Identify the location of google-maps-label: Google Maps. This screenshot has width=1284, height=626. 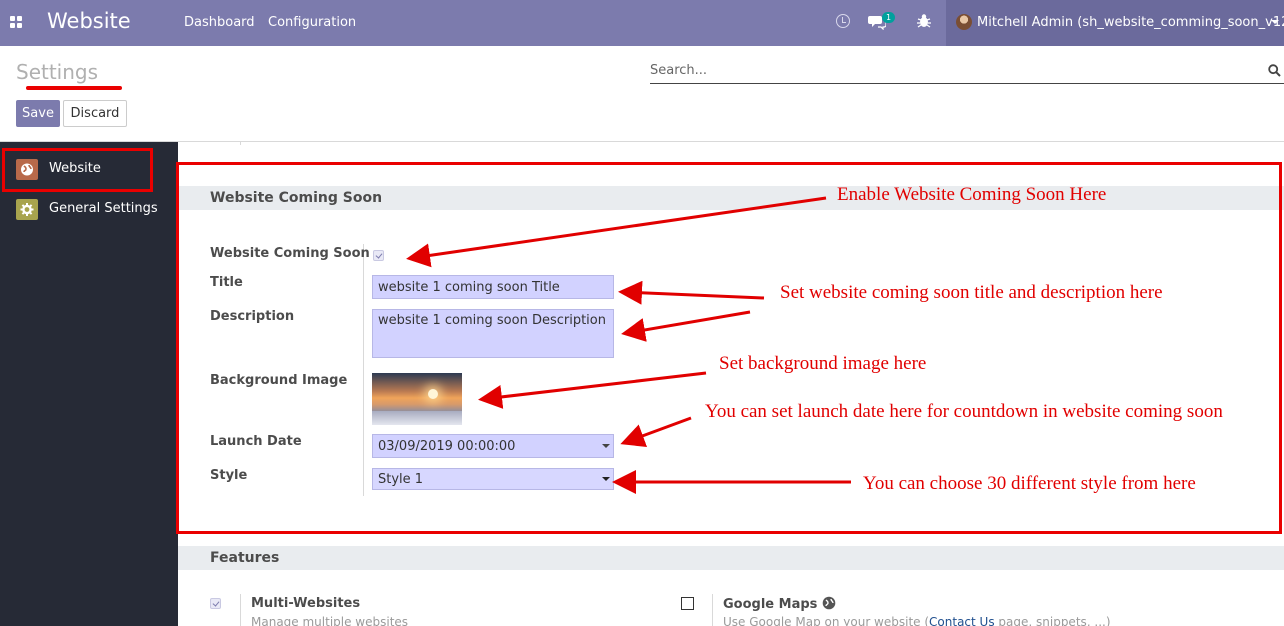
(779, 604).